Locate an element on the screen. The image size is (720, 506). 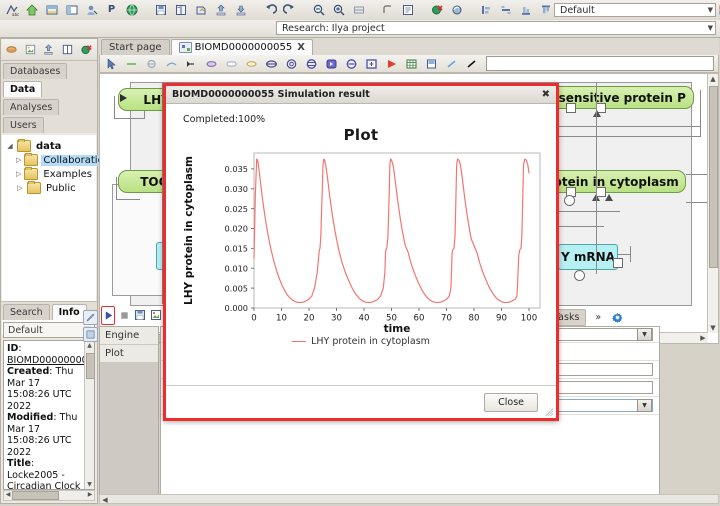
dissociation-icon is located at coordinates (291, 63).